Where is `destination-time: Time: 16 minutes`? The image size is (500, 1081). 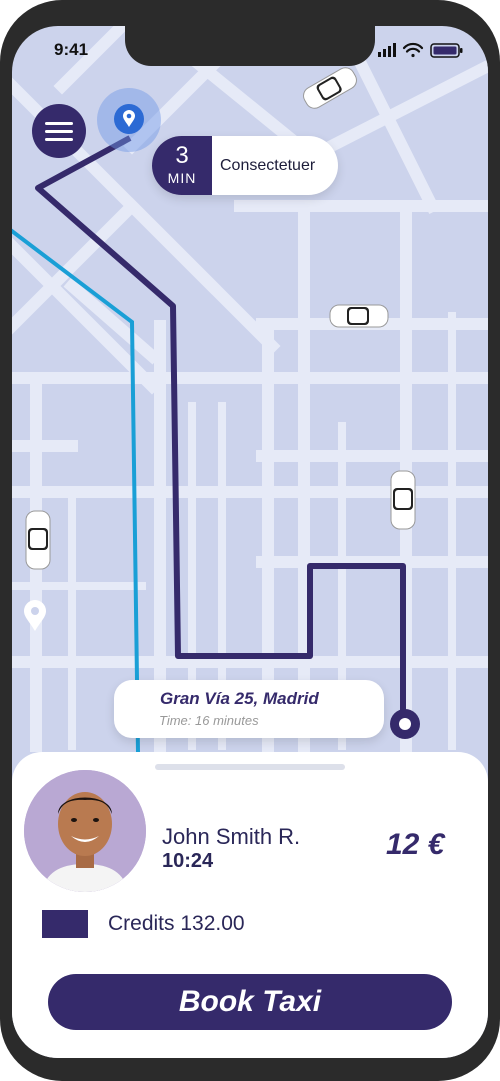
destination-time: Time: 16 minutes is located at coordinates (209, 720).